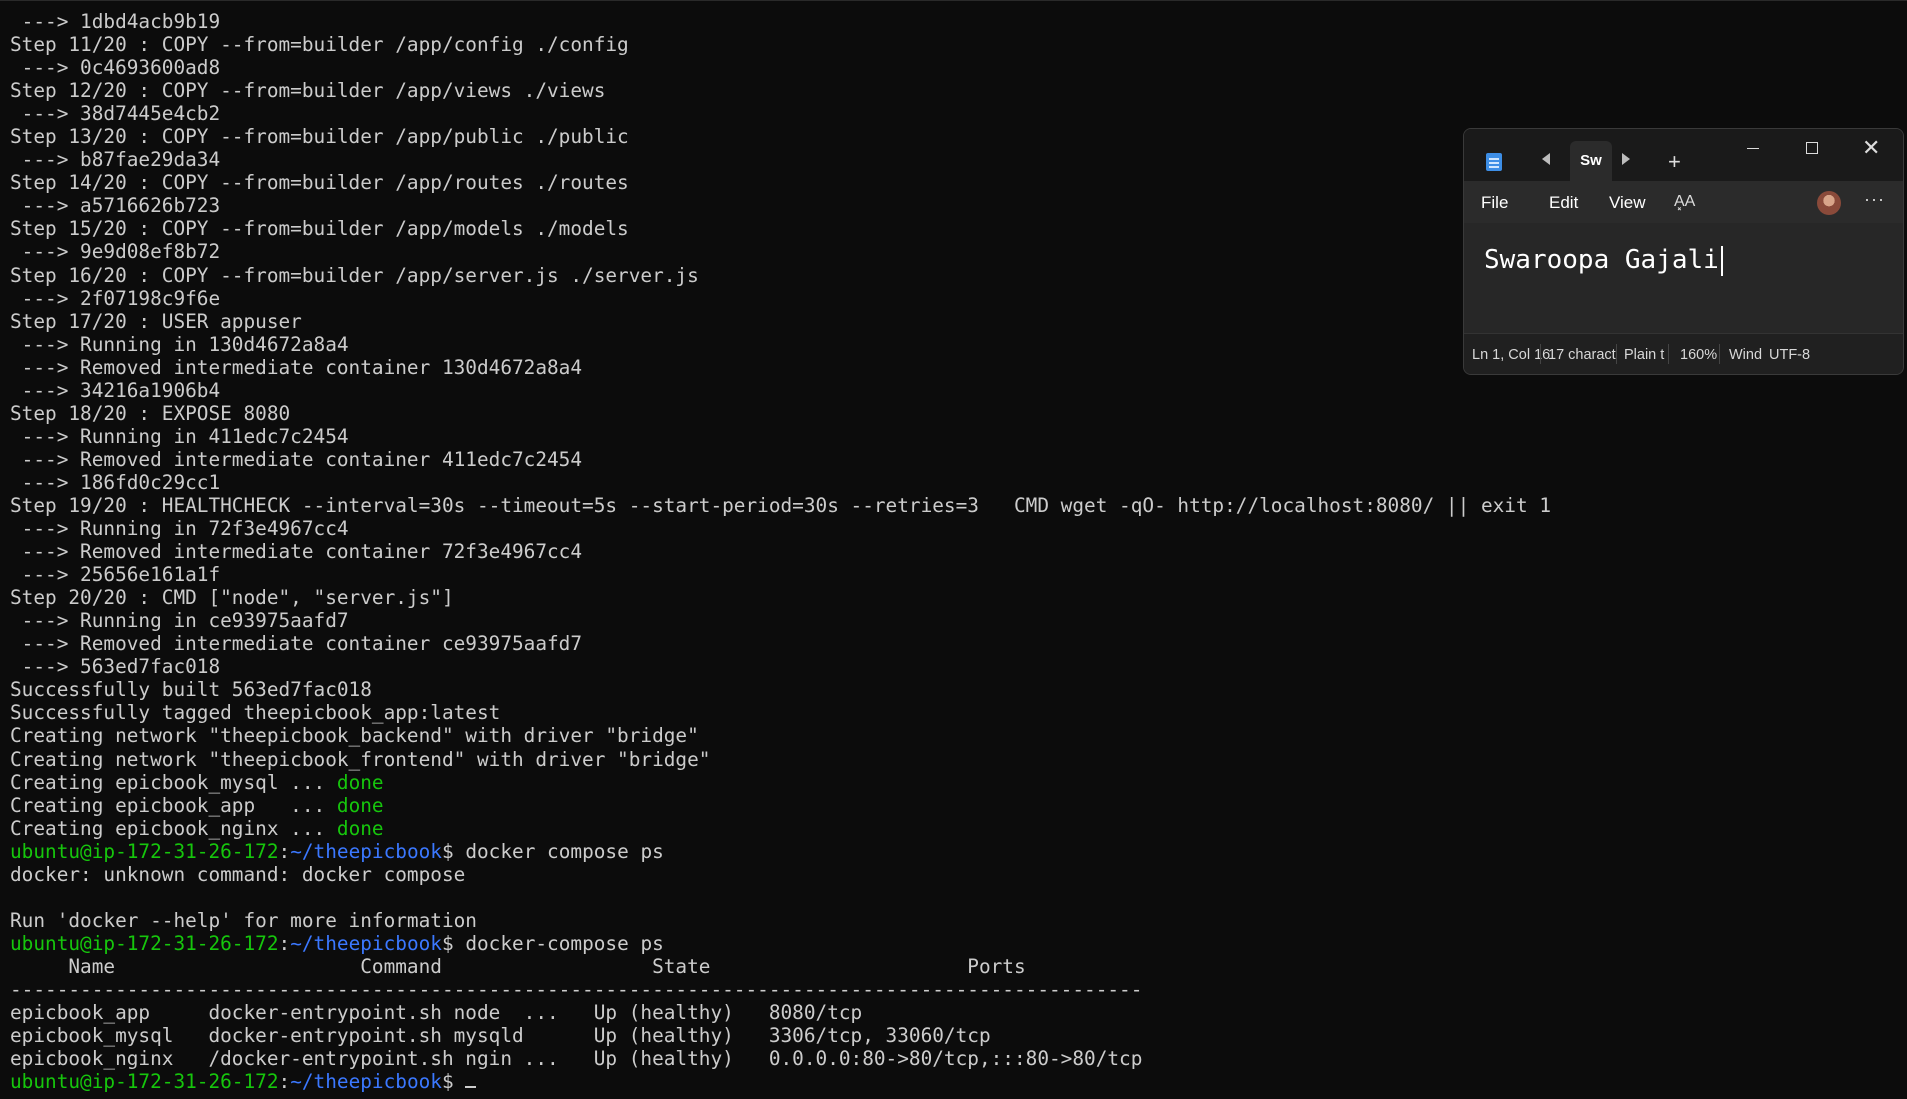 This screenshot has width=1907, height=1099. I want to click on log-line: ---> 0c4693600ad8, so click(115, 68).